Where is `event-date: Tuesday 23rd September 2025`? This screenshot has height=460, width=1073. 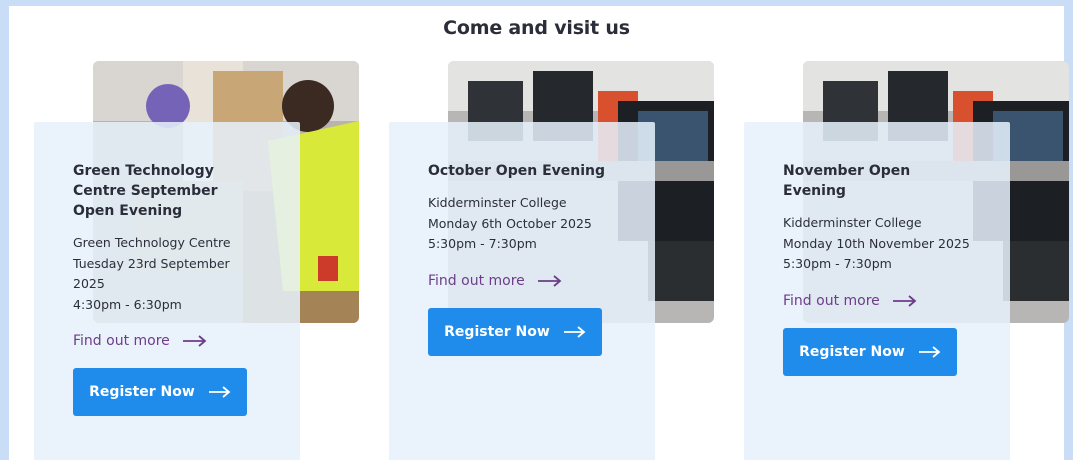
event-date: Tuesday 23rd September 2025 is located at coordinates (151, 273).